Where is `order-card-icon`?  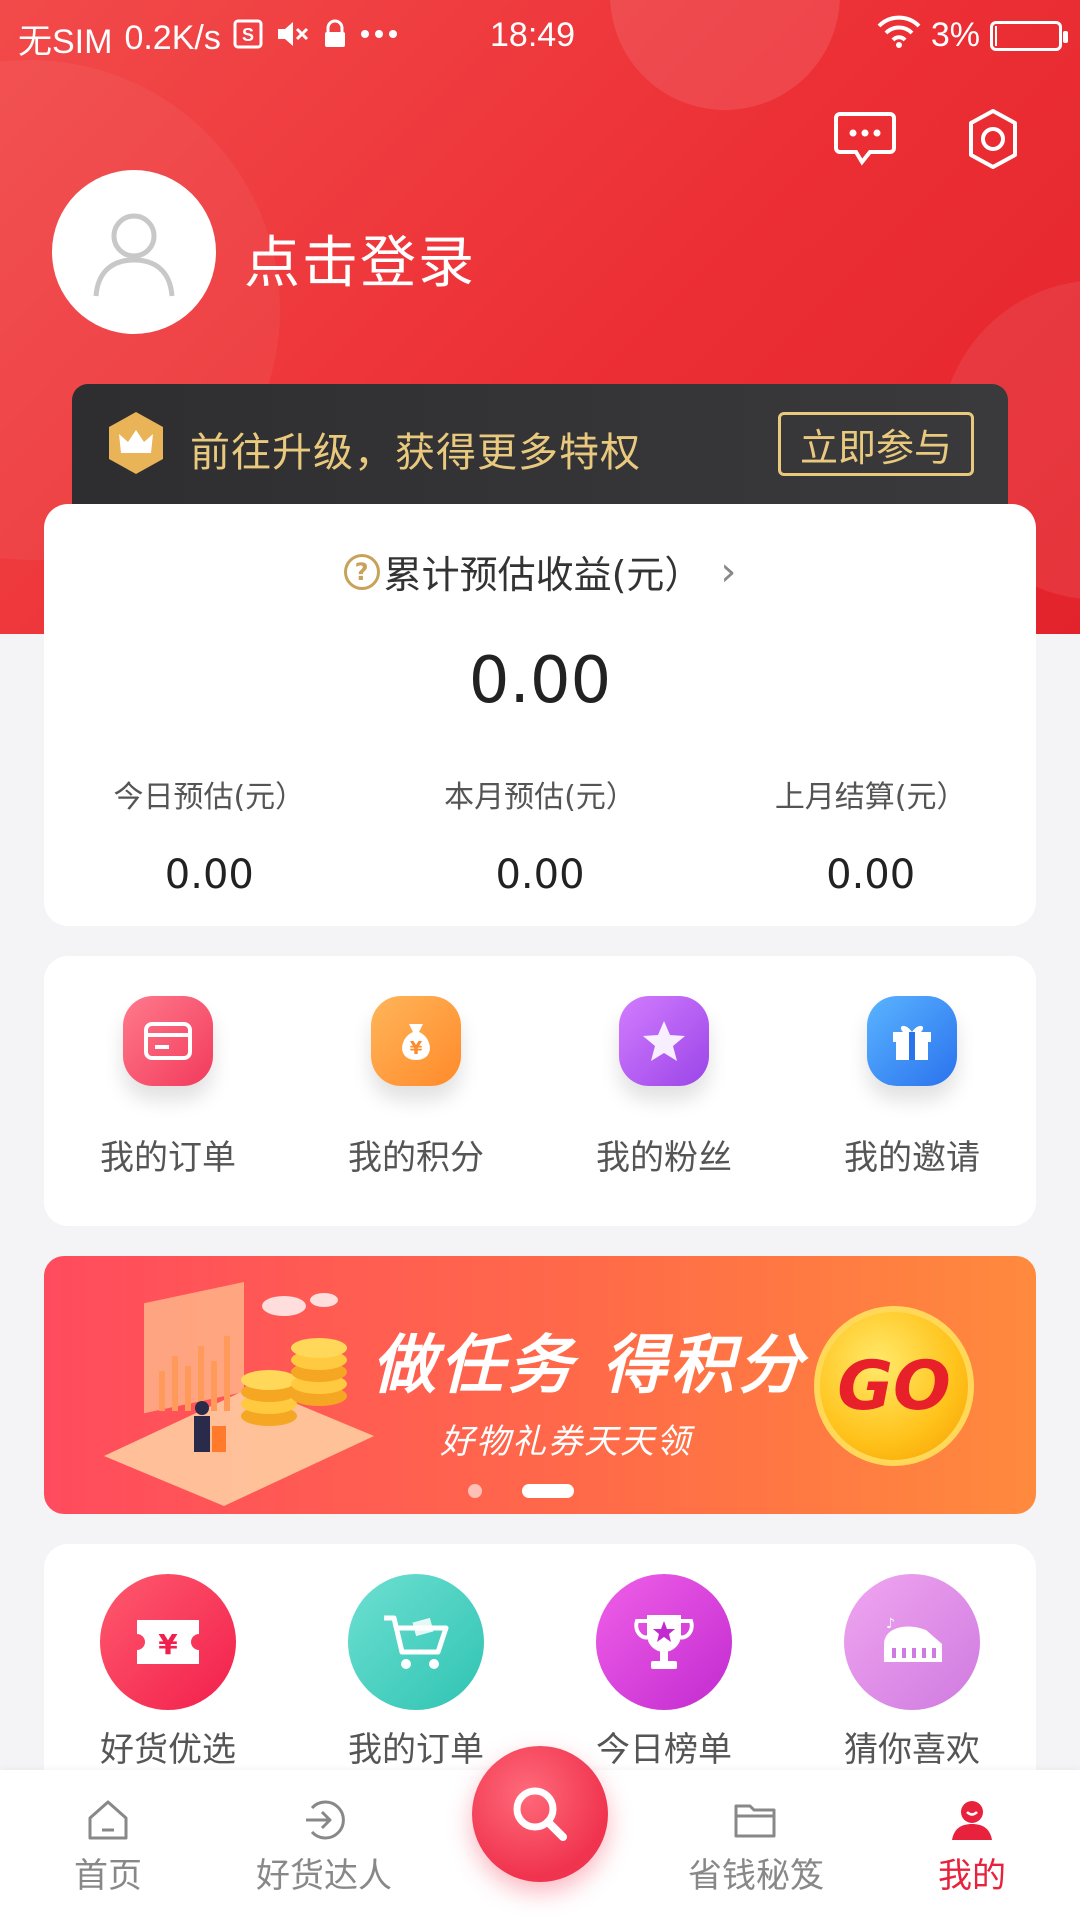
order-card-icon is located at coordinates (168, 1041).